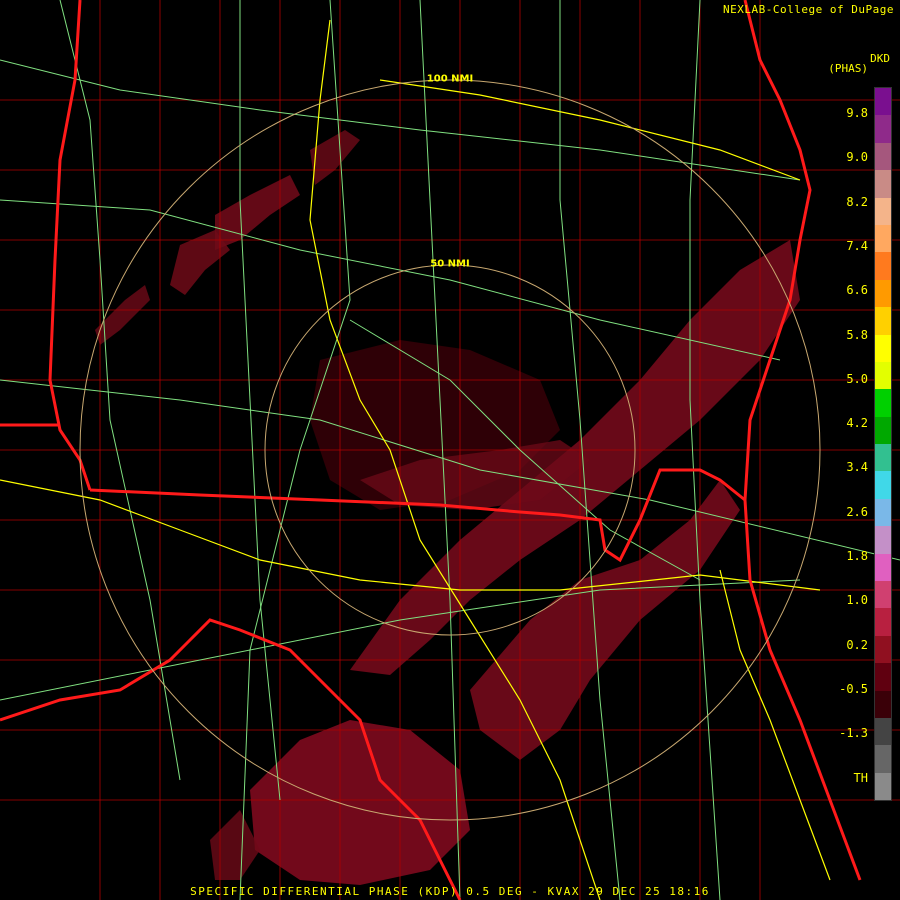  I want to click on color-scale-label: 3.4, so click(857, 467).